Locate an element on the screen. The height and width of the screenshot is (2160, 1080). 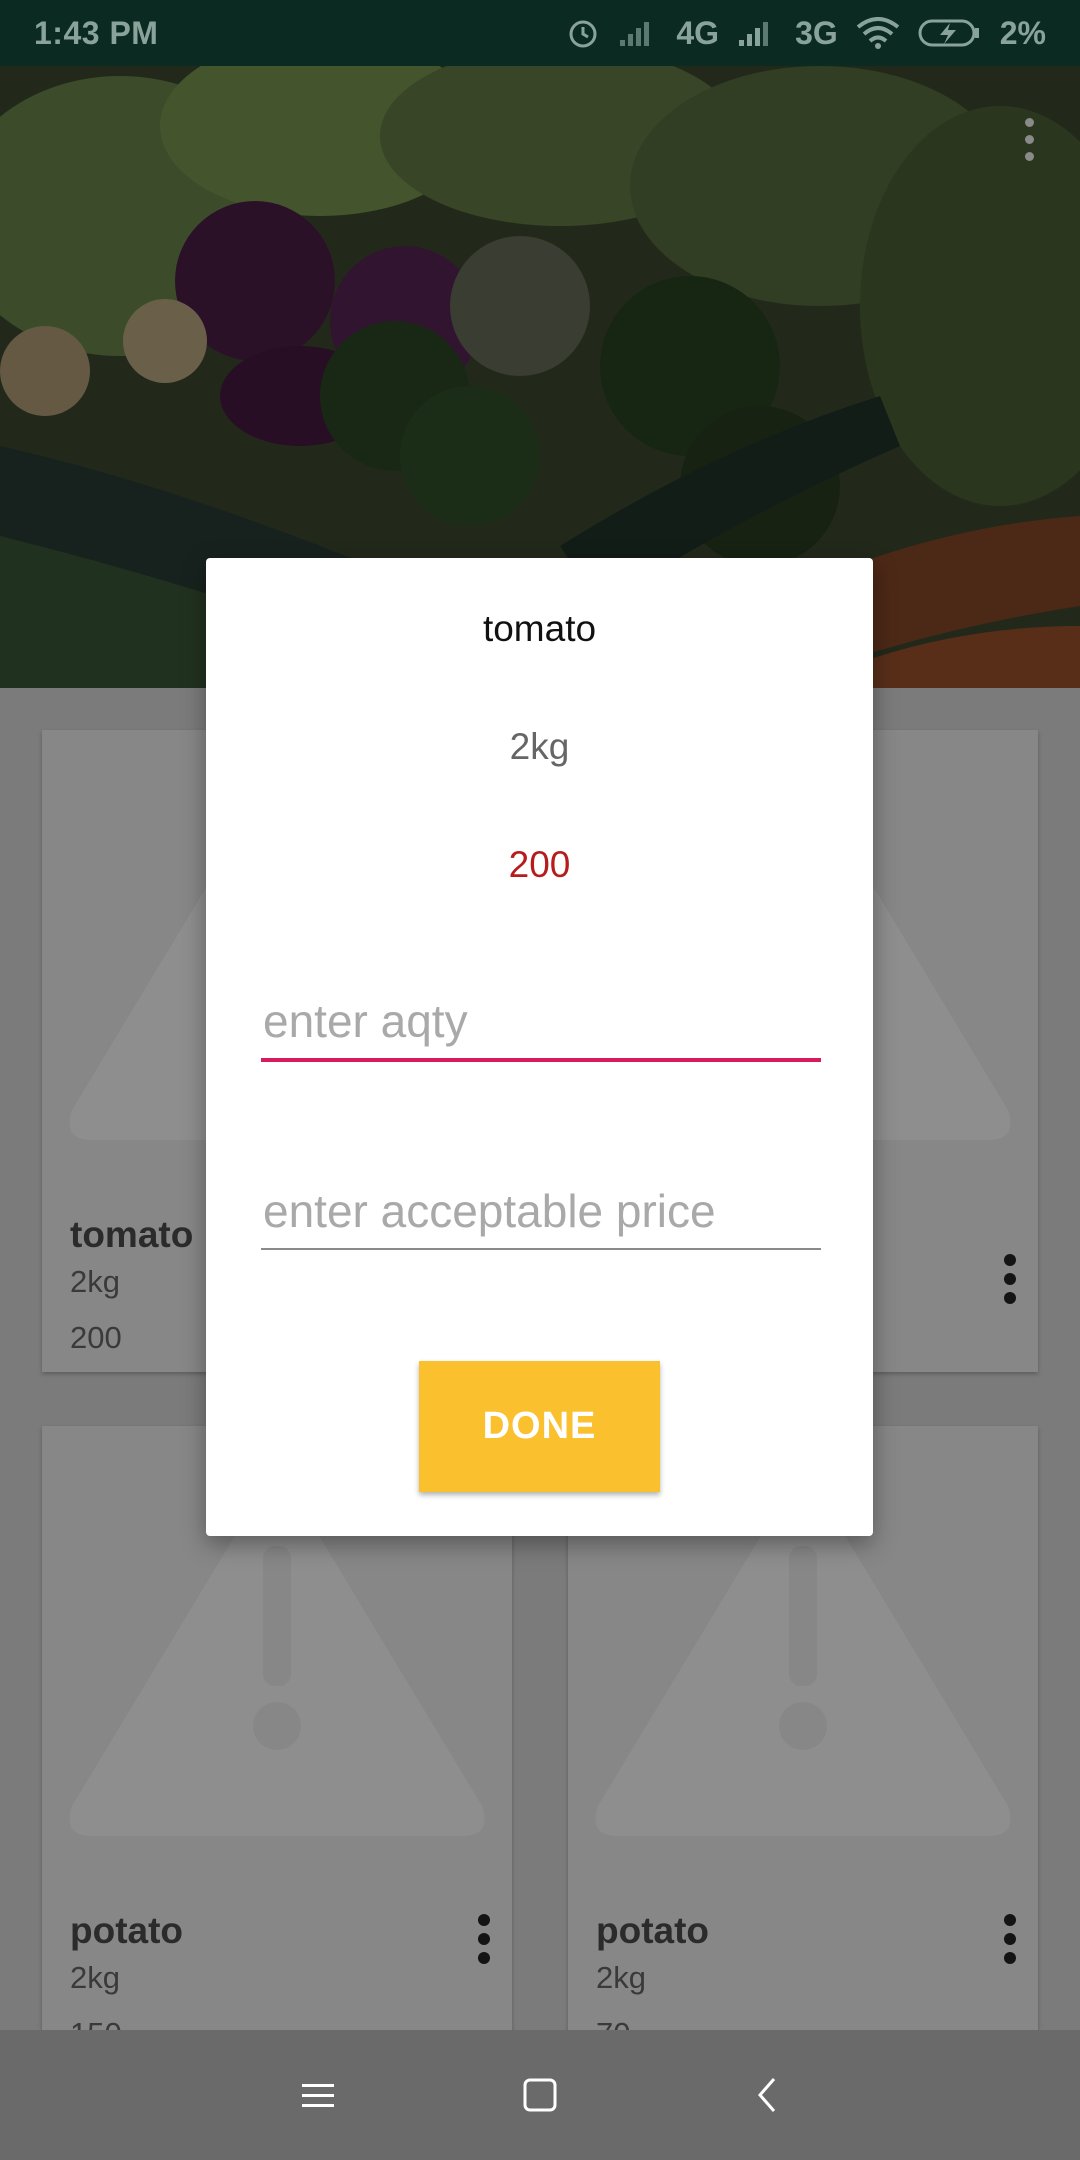
dialog-product-qty: 2kg is located at coordinates (539, 746).